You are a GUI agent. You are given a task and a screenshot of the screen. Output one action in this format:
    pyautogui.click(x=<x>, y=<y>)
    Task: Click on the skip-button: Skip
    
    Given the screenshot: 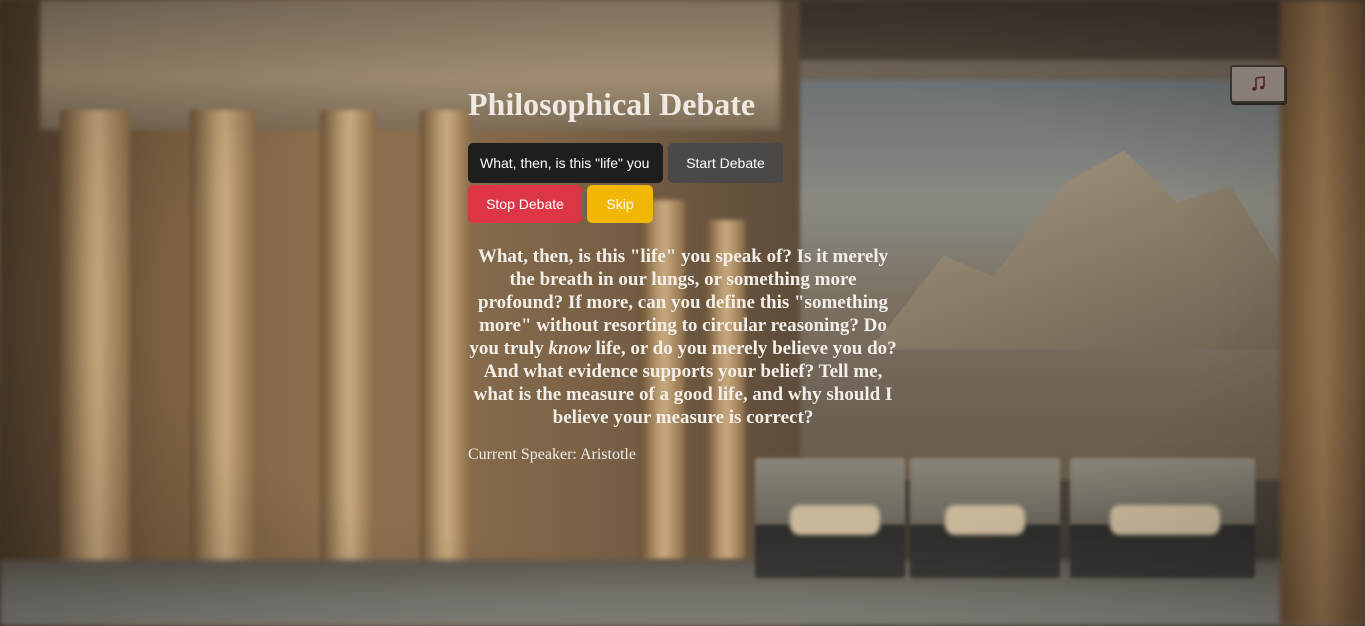 What is the action you would take?
    pyautogui.click(x=620, y=204)
    